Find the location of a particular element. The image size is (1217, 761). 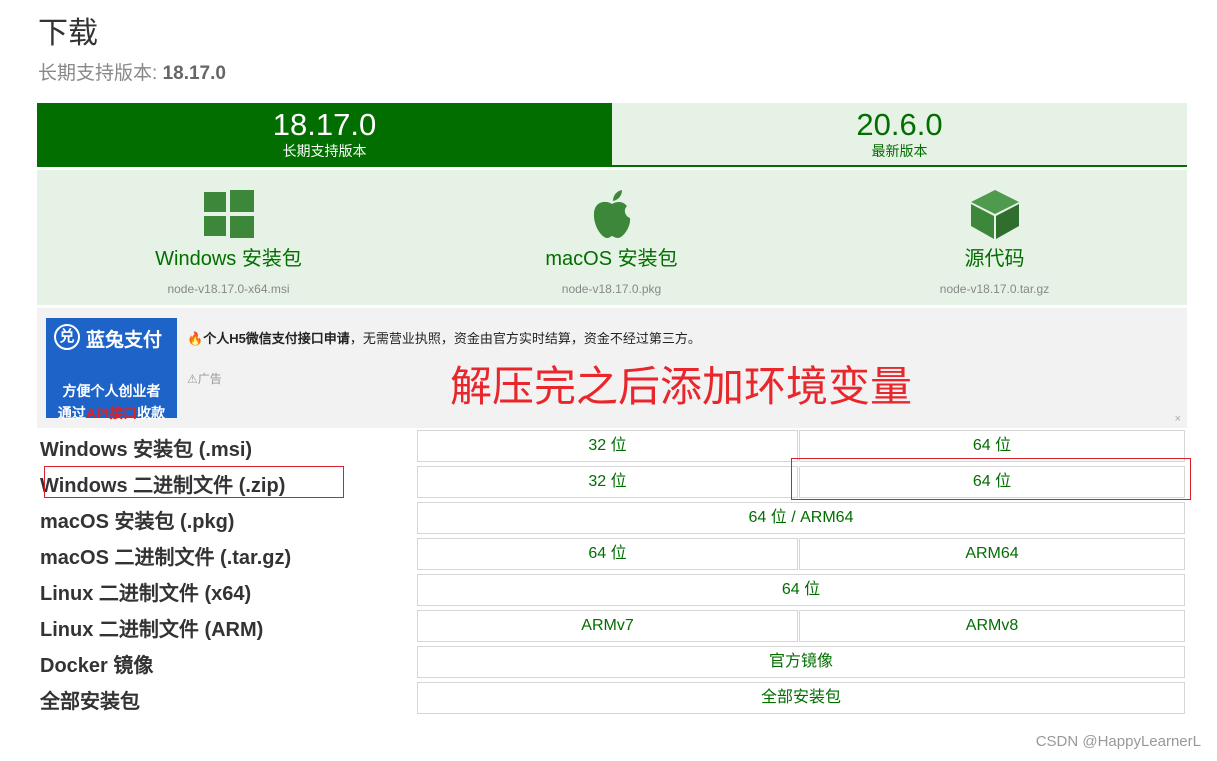

table-row: macOS 二进制文件 (.tar.gz) 64 位 ARM64 is located at coordinates (608, 554).